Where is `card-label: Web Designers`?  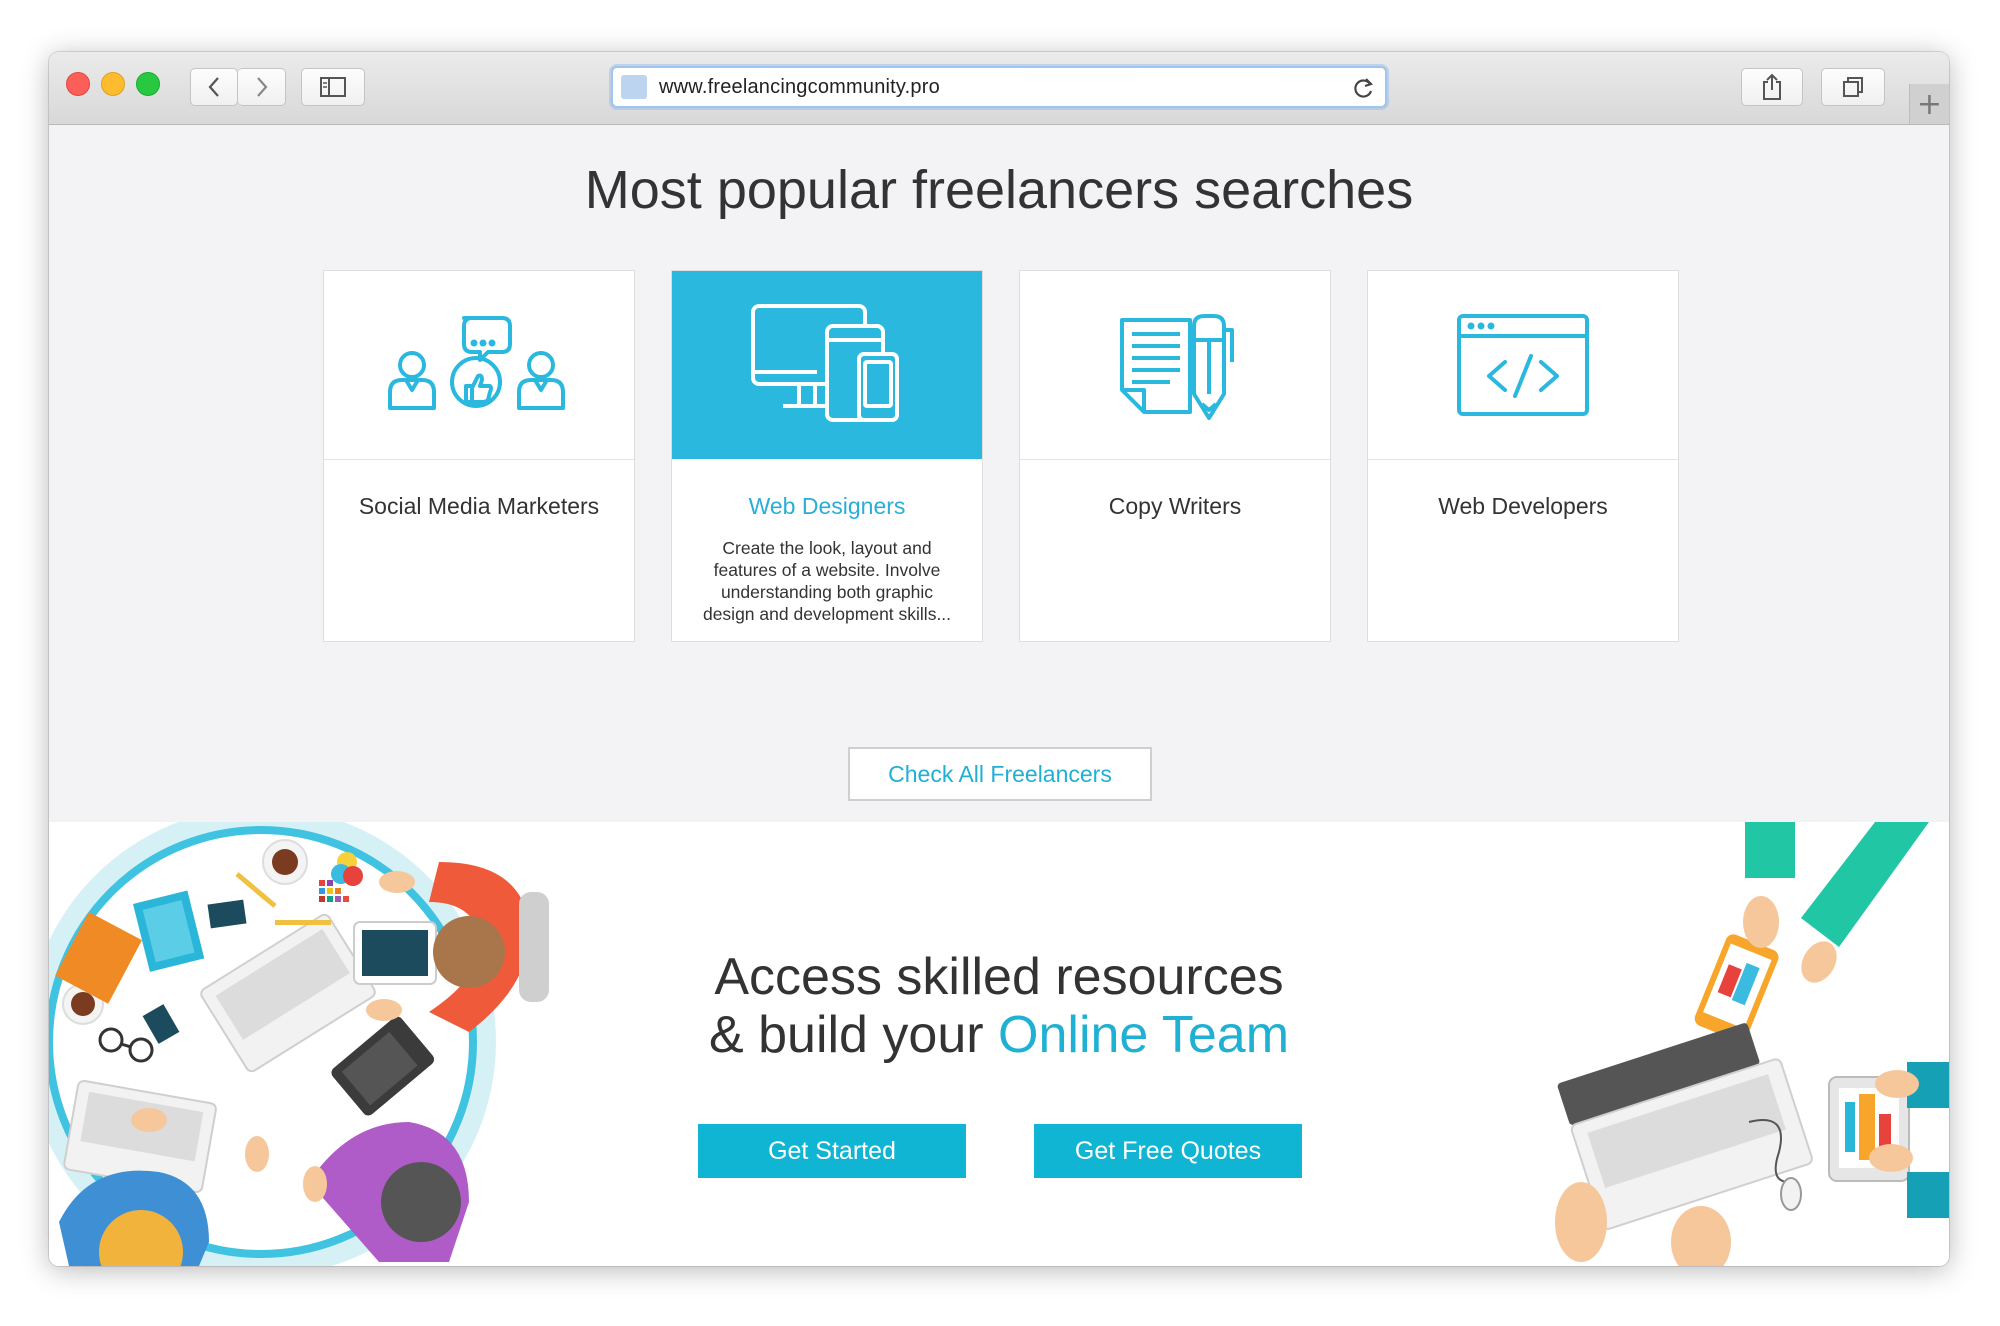
card-label: Web Designers is located at coordinates (827, 506).